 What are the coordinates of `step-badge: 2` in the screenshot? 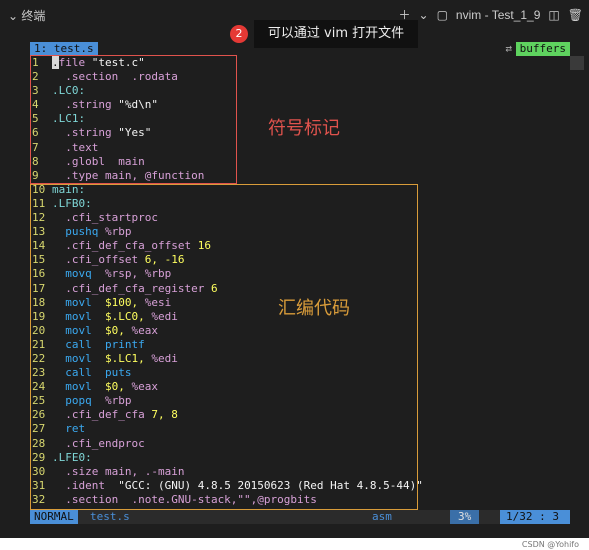 It's located at (239, 34).